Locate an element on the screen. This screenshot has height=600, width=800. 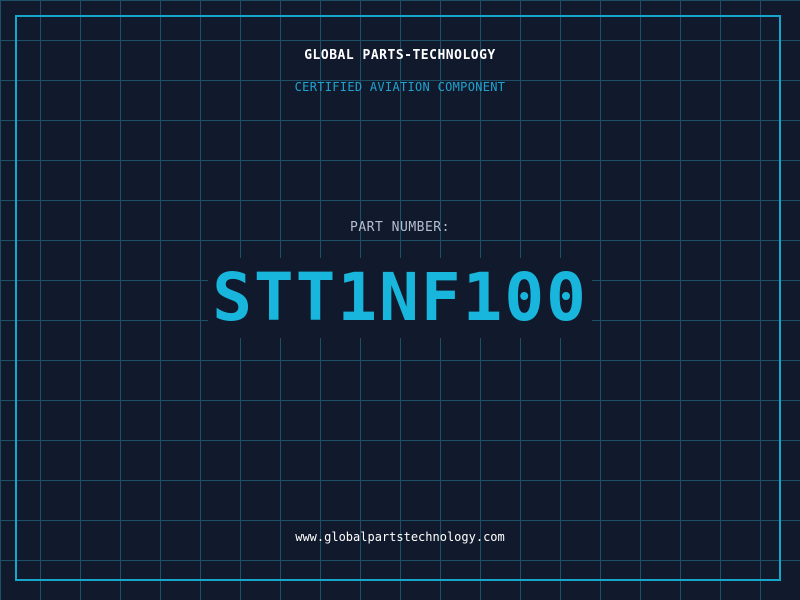
tagline: CERTIFIED AVIATION COMPONENT is located at coordinates (400, 87).